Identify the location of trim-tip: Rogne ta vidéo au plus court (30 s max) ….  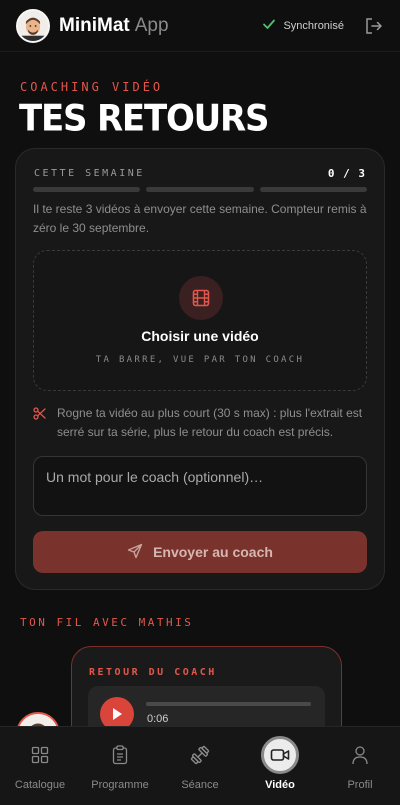
(201, 423).